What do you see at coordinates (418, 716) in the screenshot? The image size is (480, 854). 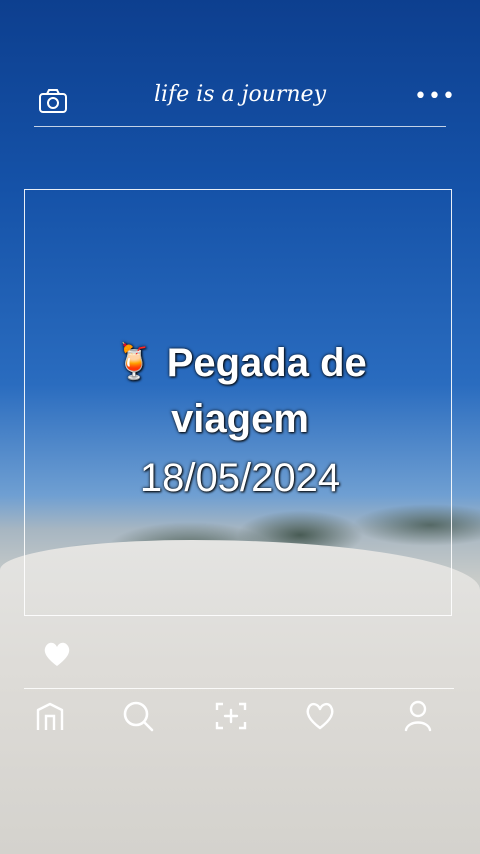 I see `profile-icon` at bounding box center [418, 716].